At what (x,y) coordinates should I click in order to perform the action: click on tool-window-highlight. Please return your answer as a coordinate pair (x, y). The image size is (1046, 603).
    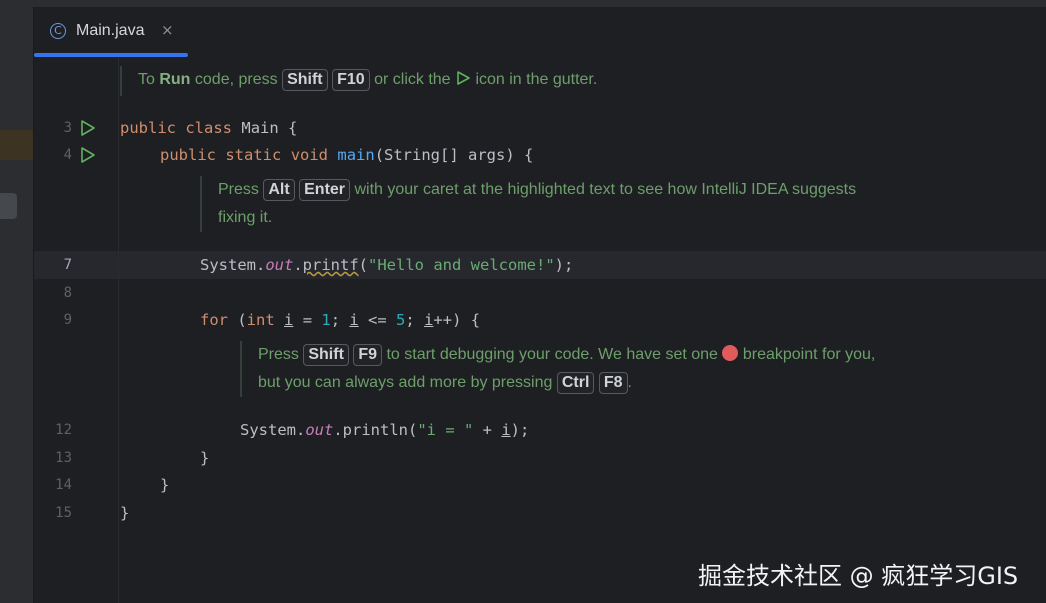
    Looking at the image, I should click on (16, 145).